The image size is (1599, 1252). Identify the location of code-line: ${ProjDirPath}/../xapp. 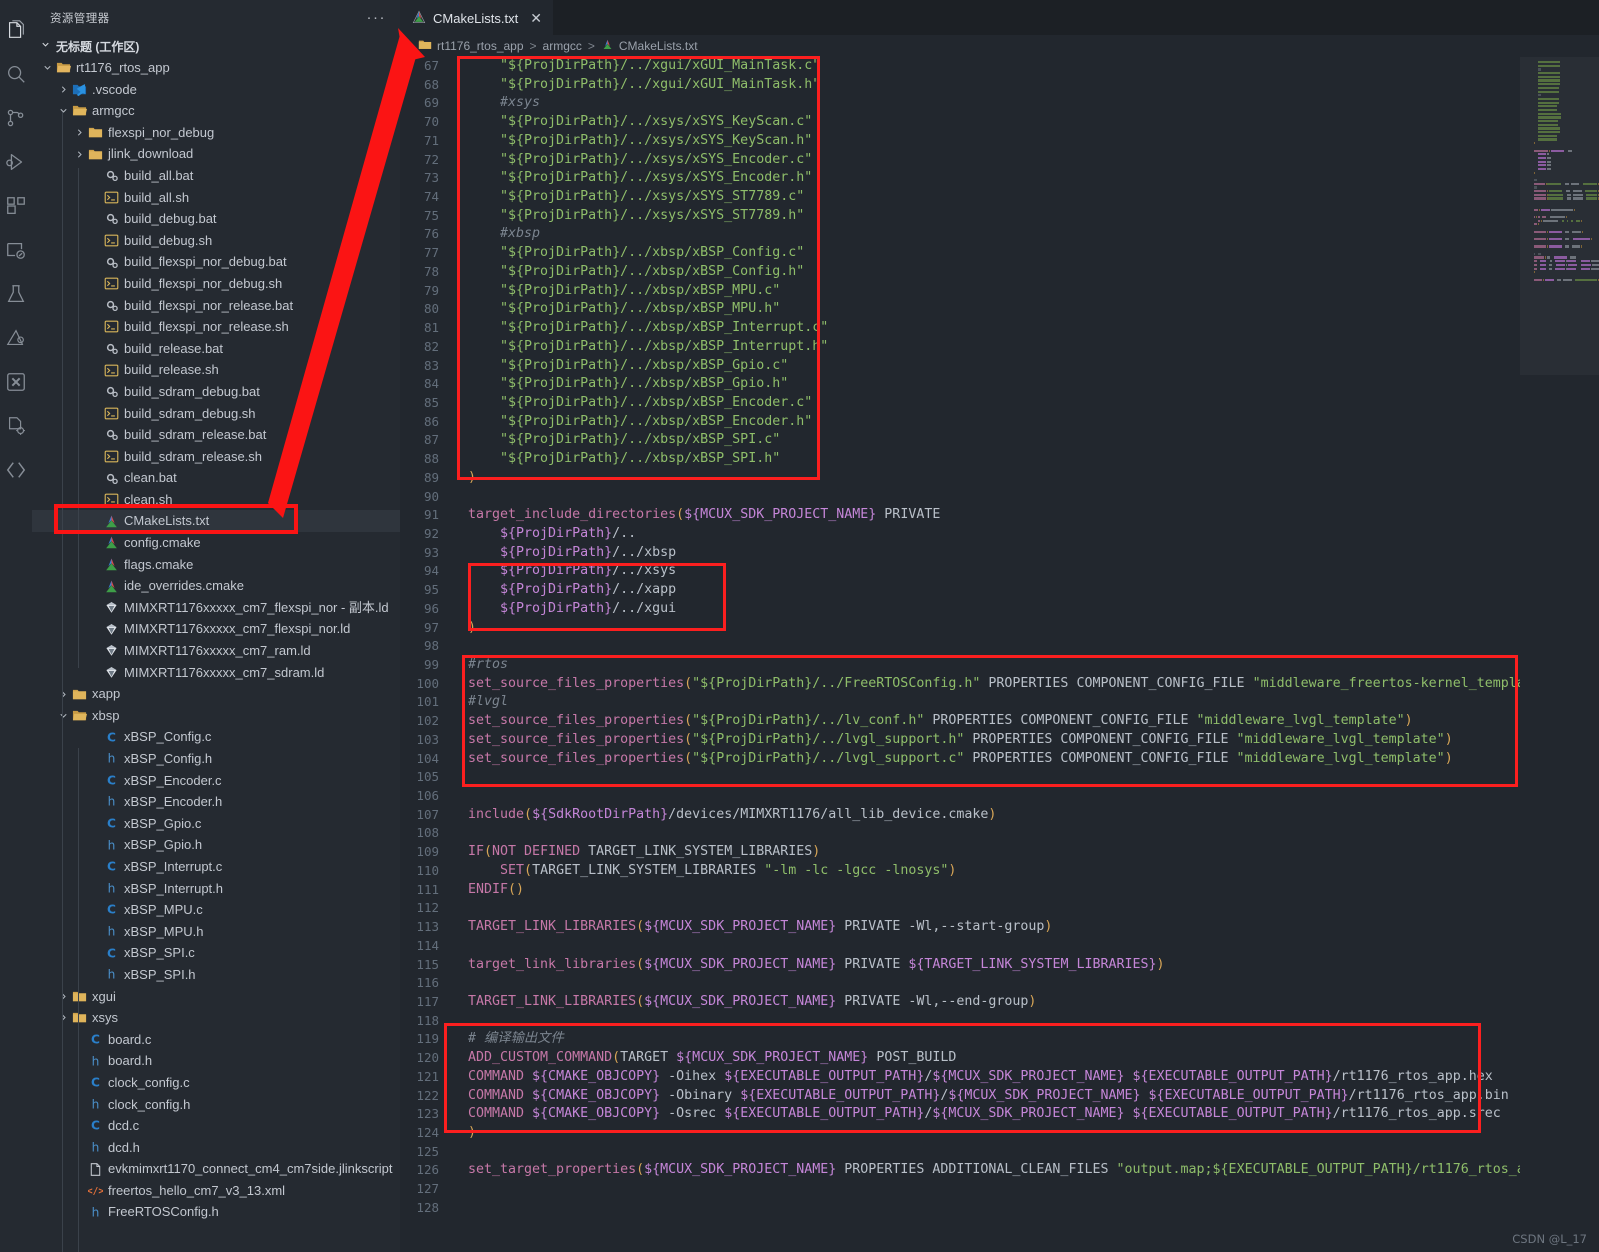
(994, 590).